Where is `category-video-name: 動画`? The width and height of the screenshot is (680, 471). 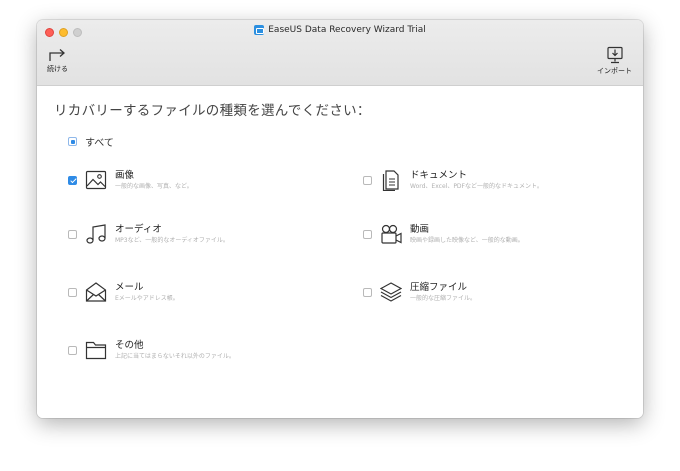
category-video-name: 動画 is located at coordinates (420, 229).